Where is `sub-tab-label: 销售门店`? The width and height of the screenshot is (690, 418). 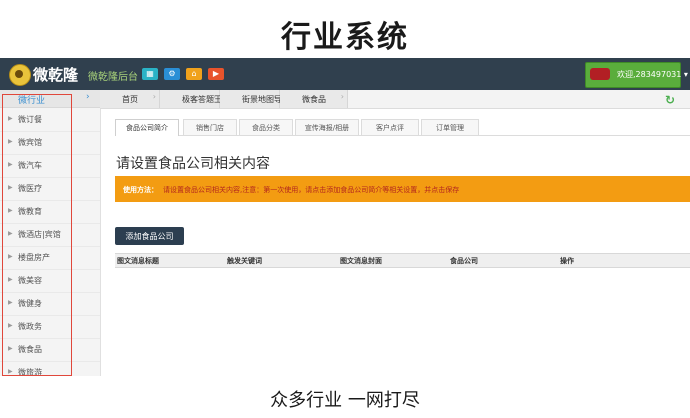 sub-tab-label: 销售门店 is located at coordinates (210, 128).